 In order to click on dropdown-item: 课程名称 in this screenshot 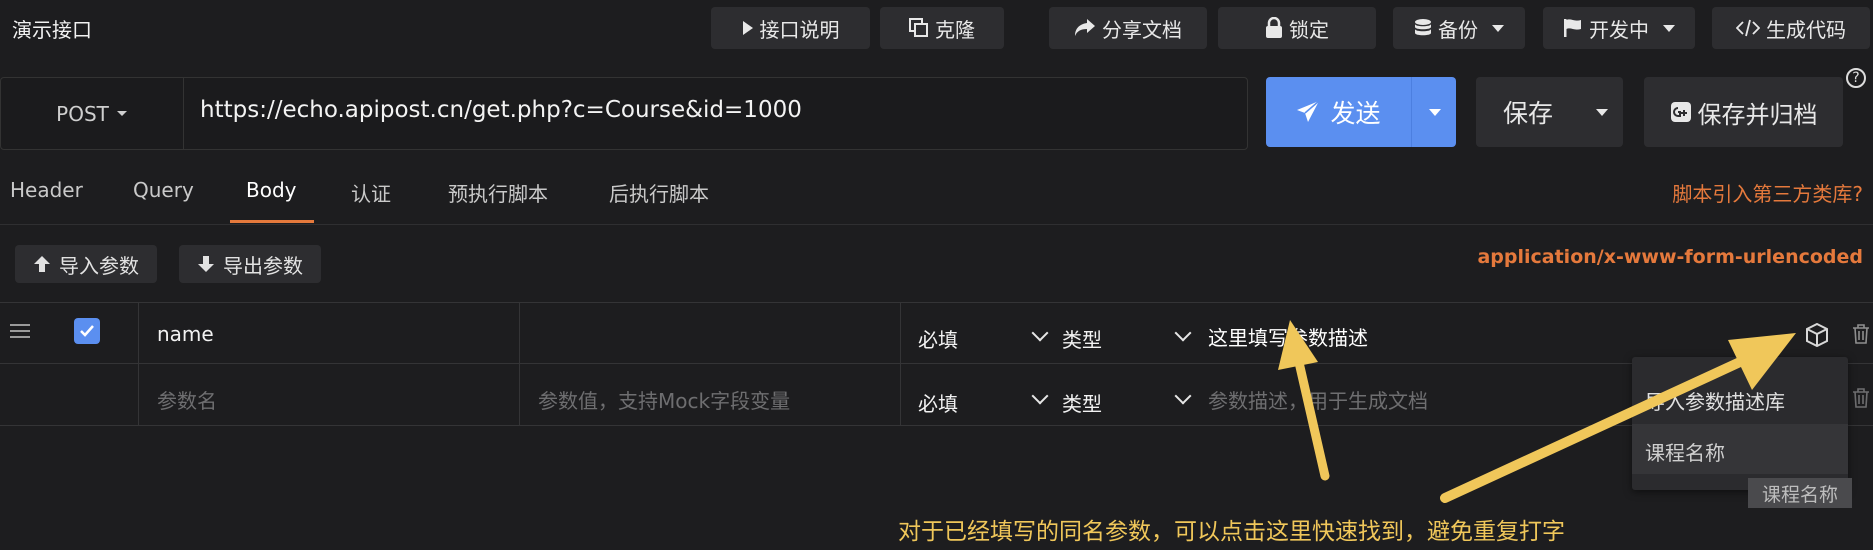, I will do `click(1685, 451)`.